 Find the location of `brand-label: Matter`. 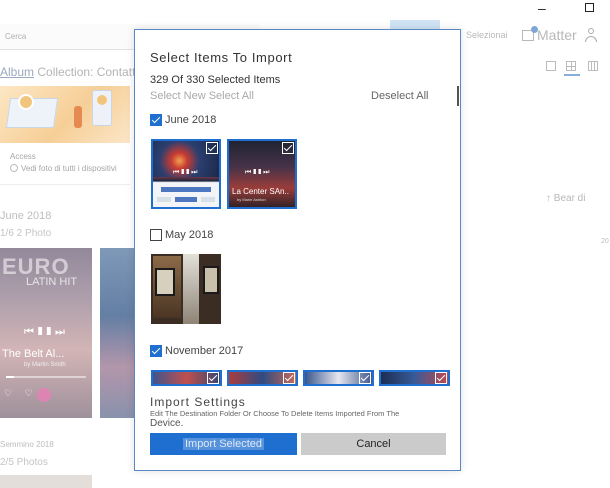

brand-label: Matter is located at coordinates (557, 35).